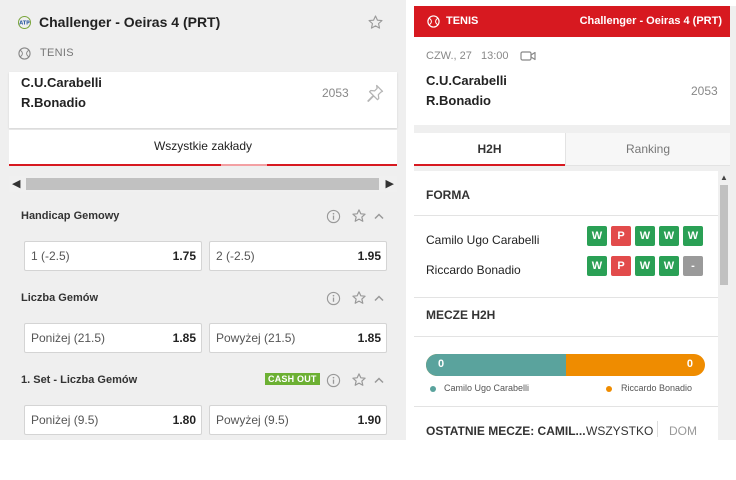 This screenshot has height=480, width=736. What do you see at coordinates (619, 431) in the screenshot?
I see `filter-all: WSZYSTKO` at bounding box center [619, 431].